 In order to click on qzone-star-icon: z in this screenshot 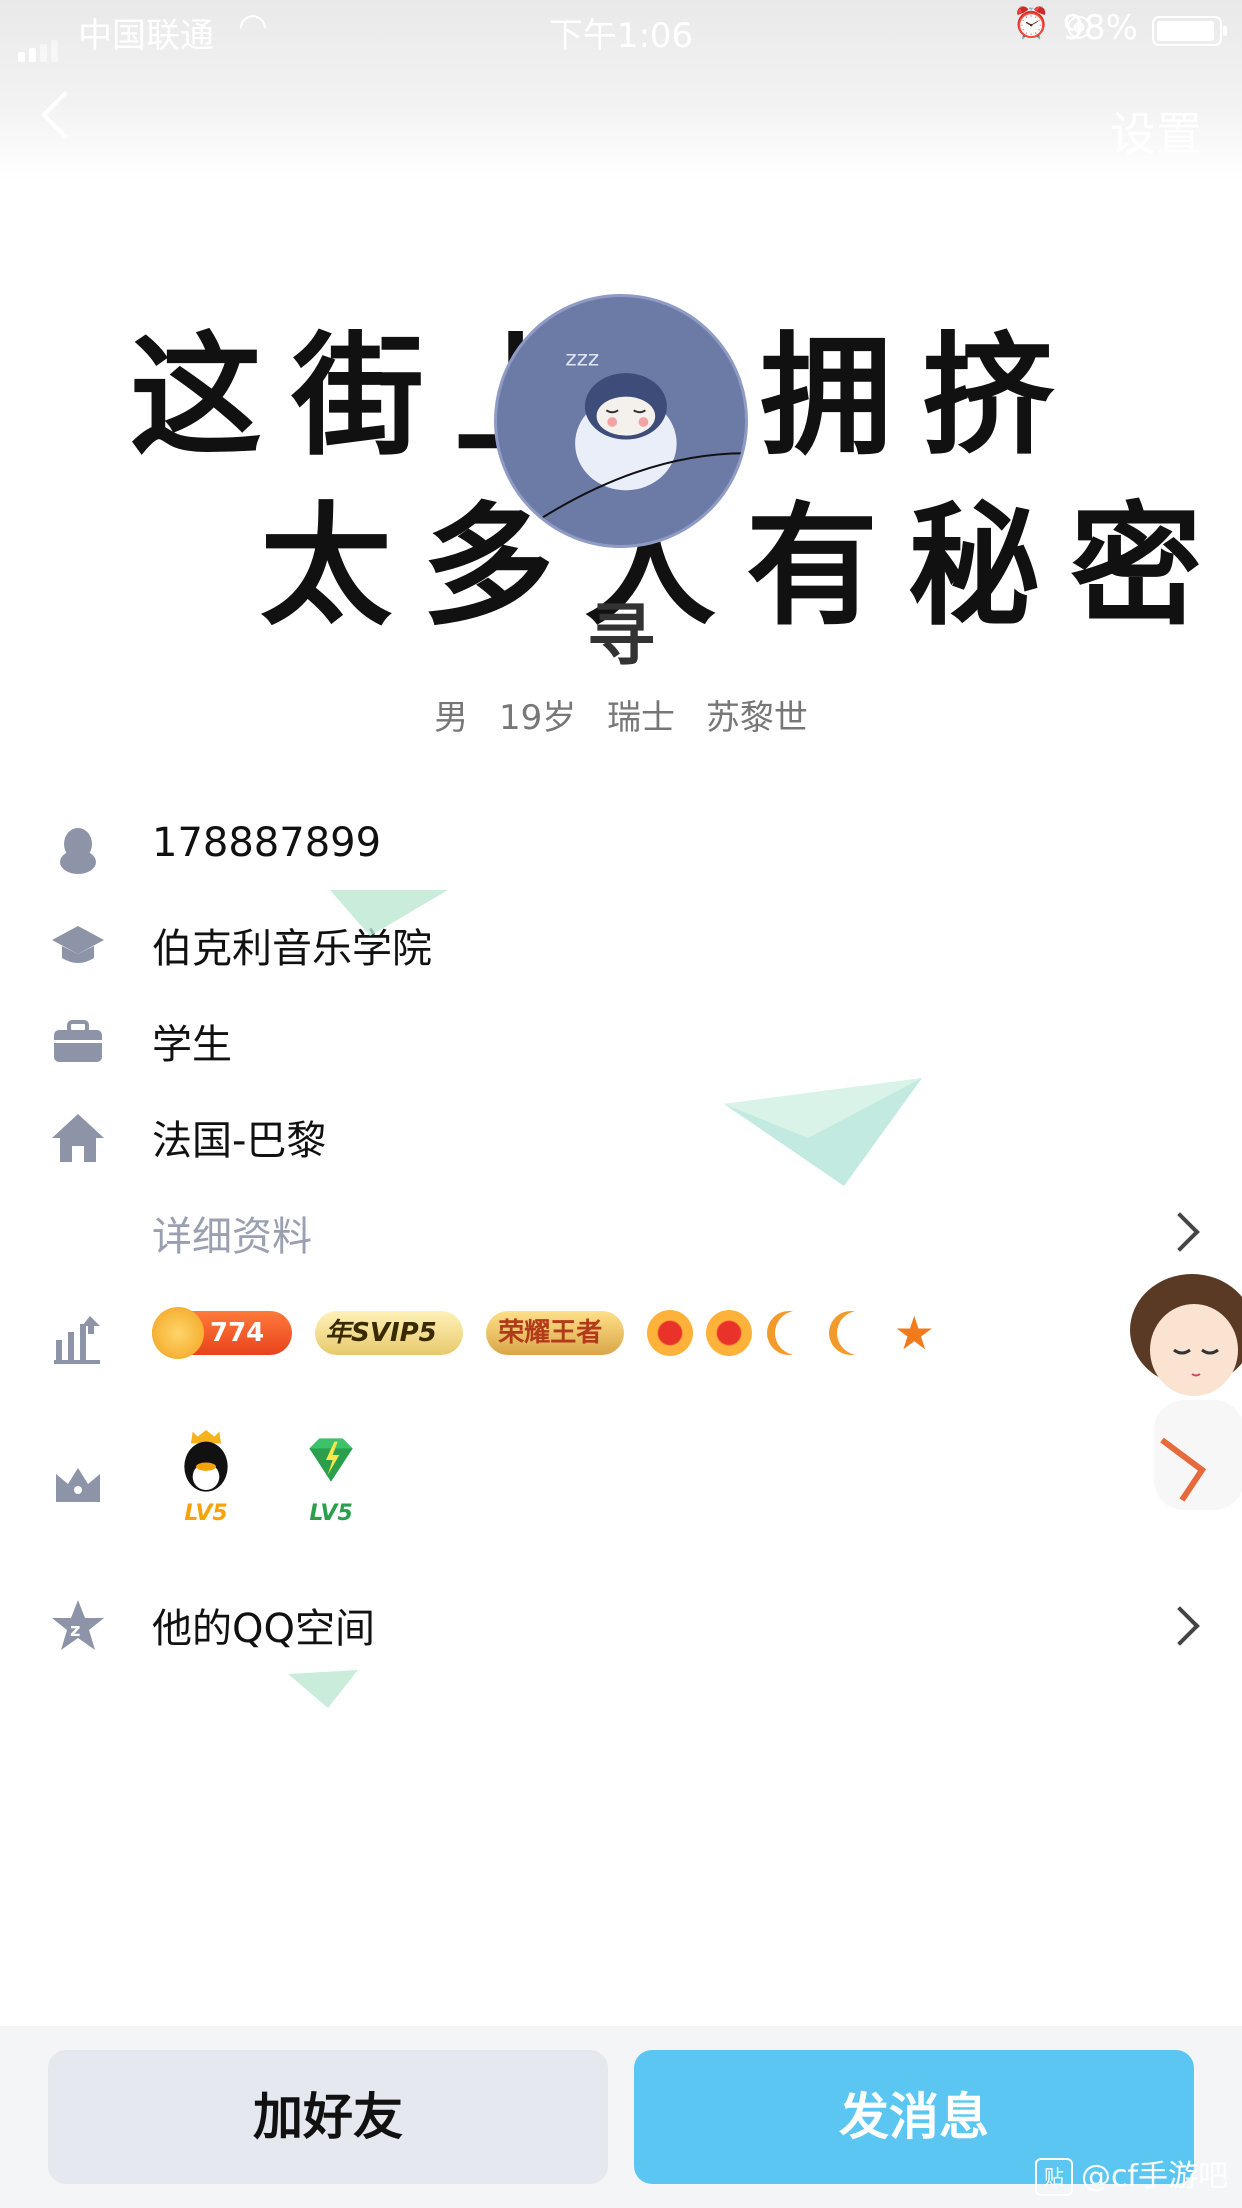, I will do `click(78, 1626)`.